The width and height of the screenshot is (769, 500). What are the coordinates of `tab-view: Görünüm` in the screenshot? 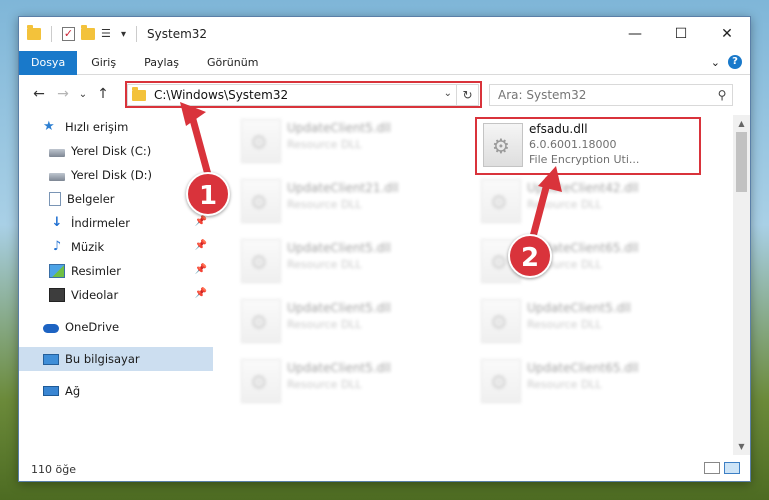 It's located at (232, 63).